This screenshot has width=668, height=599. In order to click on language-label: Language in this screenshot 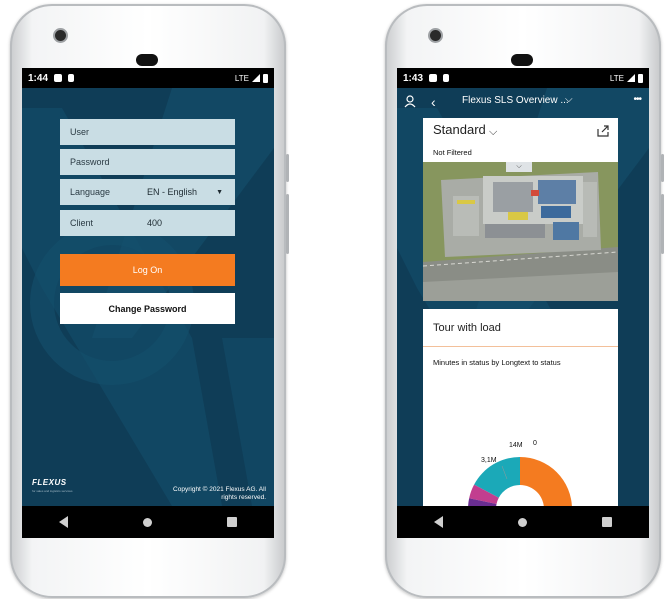, I will do `click(90, 192)`.